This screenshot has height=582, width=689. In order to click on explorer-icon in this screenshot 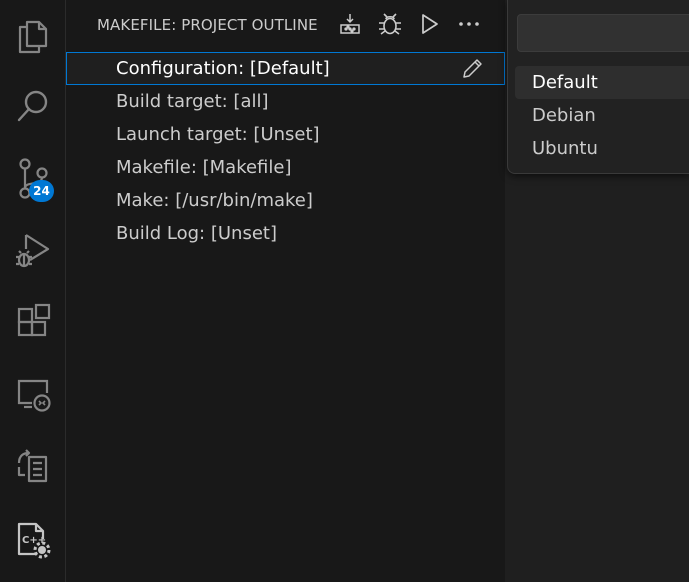, I will do `click(33, 37)`.